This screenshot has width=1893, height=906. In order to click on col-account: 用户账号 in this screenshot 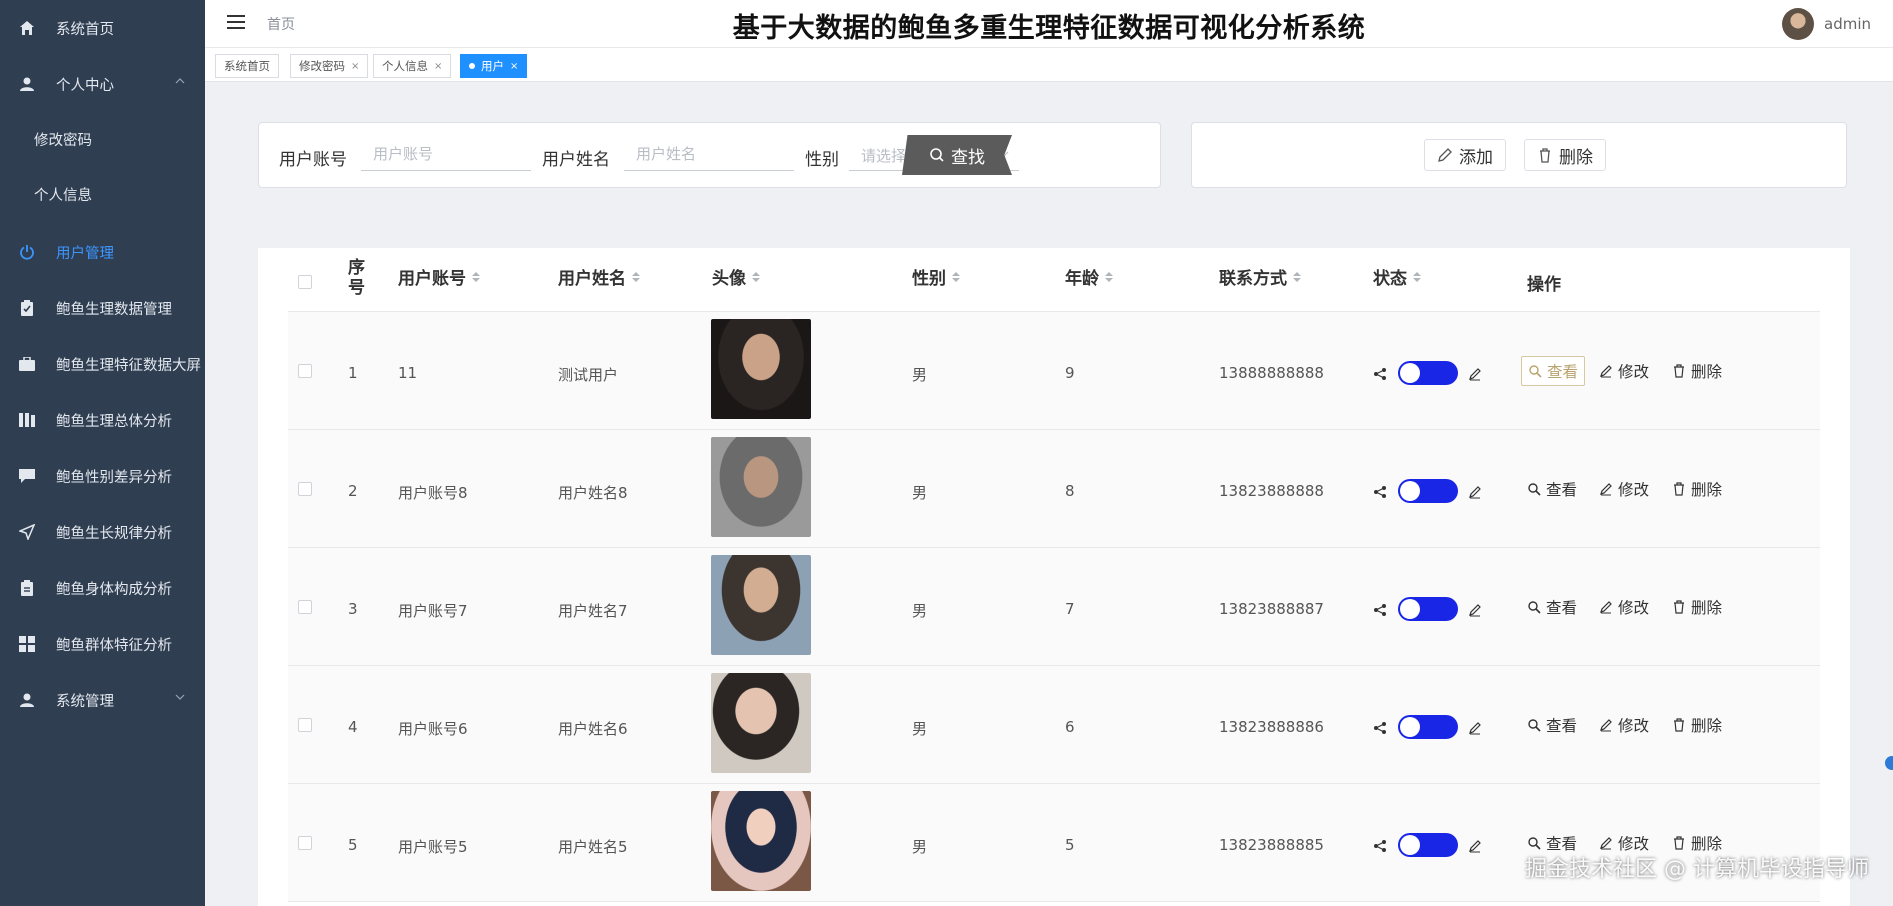, I will do `click(439, 276)`.